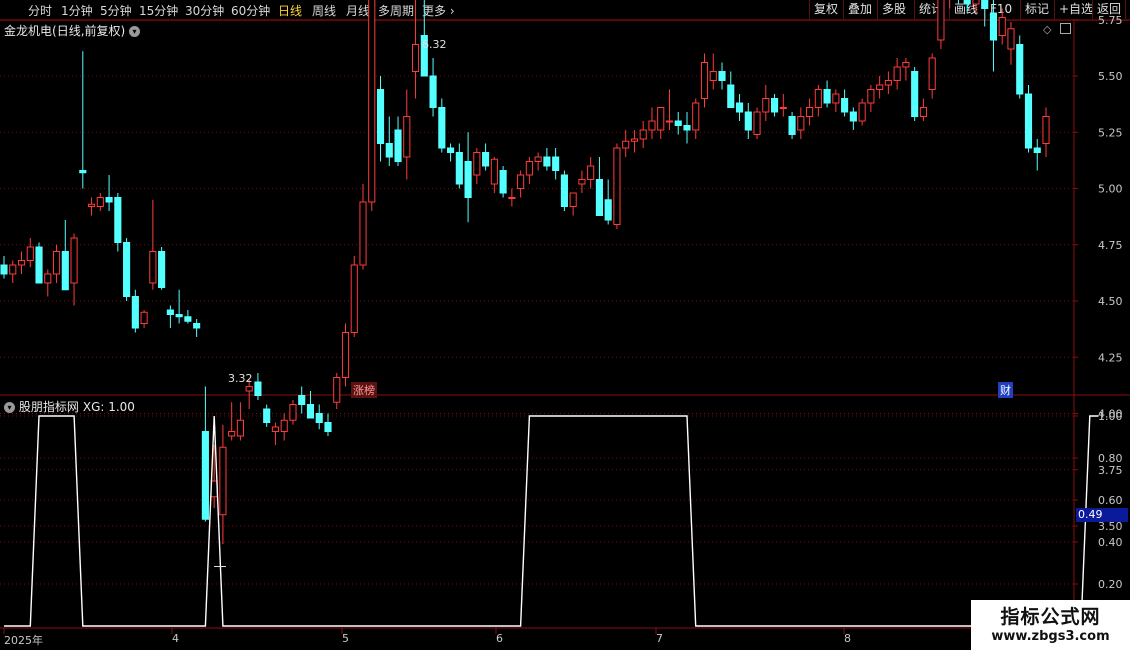 The width and height of the screenshot is (1130, 650). What do you see at coordinates (1110, 357) in the screenshot?
I see `price-tick-label: 4.25` at bounding box center [1110, 357].